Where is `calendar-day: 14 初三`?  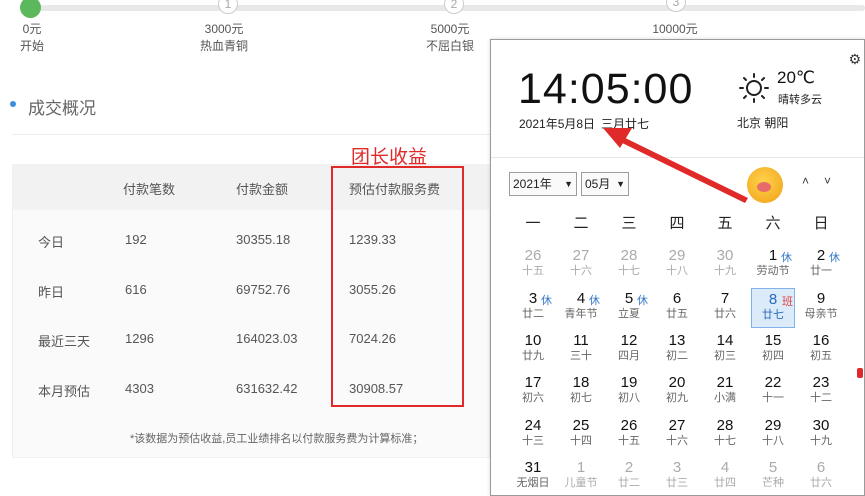 calendar-day: 14 初三 is located at coordinates (725, 350).